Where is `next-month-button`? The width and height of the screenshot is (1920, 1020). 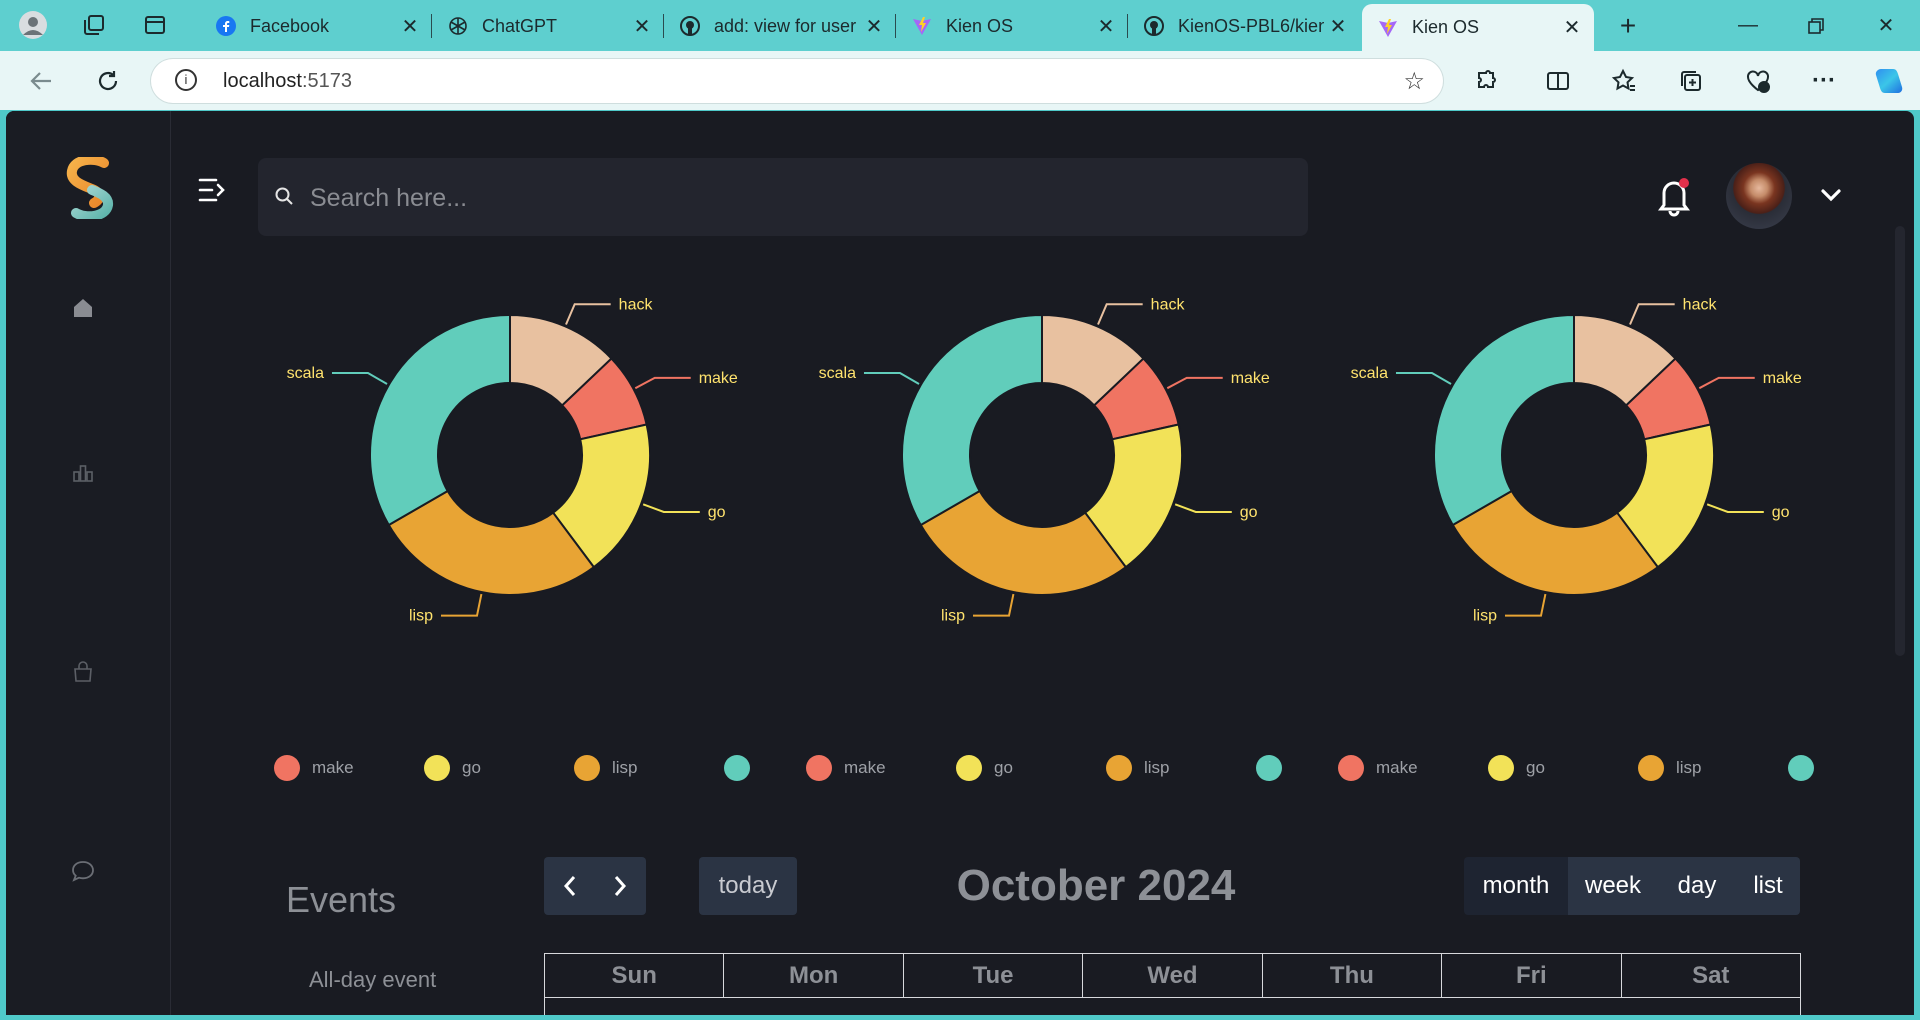 next-month-button is located at coordinates (620, 886).